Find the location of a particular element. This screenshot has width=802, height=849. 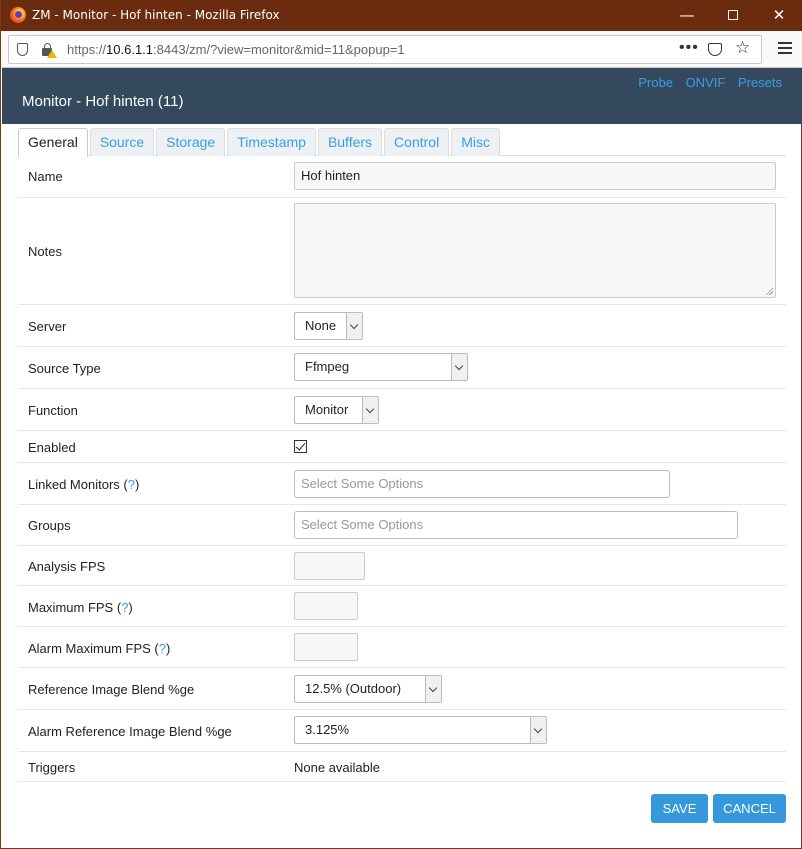

alarm-max-fps-input is located at coordinates (326, 647).